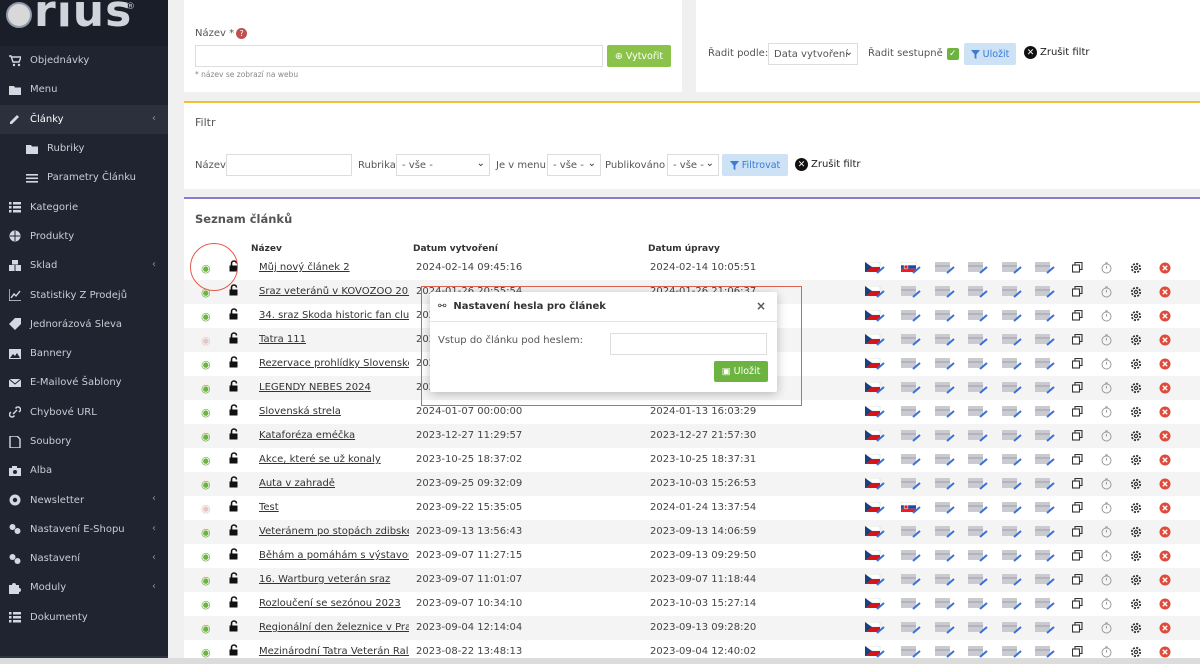  Describe the element at coordinates (84, 617) in the screenshot. I see `sidebar-item-19: Dokumenty` at that location.